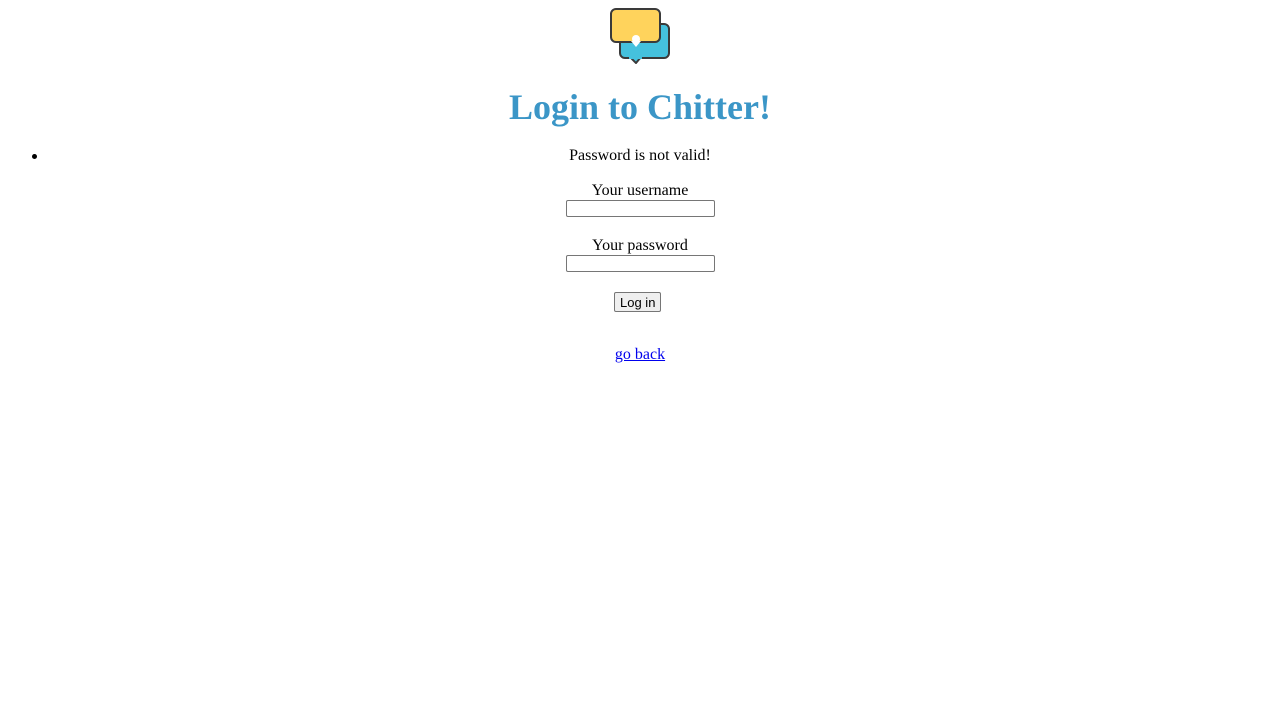 The width and height of the screenshot is (1280, 720). Describe the element at coordinates (638, 302) in the screenshot. I see `login-button: Log in` at that location.